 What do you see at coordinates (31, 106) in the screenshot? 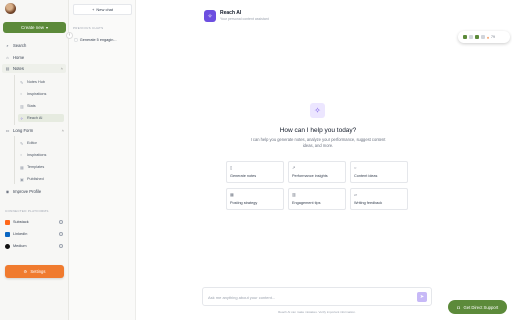
I see `sidebar-item-label: Stats` at bounding box center [31, 106].